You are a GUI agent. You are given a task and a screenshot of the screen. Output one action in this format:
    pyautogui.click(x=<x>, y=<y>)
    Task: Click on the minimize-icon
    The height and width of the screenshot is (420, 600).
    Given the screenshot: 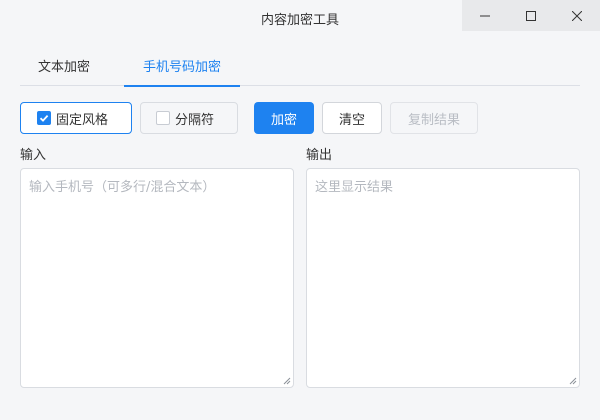 What is the action you would take?
    pyautogui.click(x=485, y=15)
    